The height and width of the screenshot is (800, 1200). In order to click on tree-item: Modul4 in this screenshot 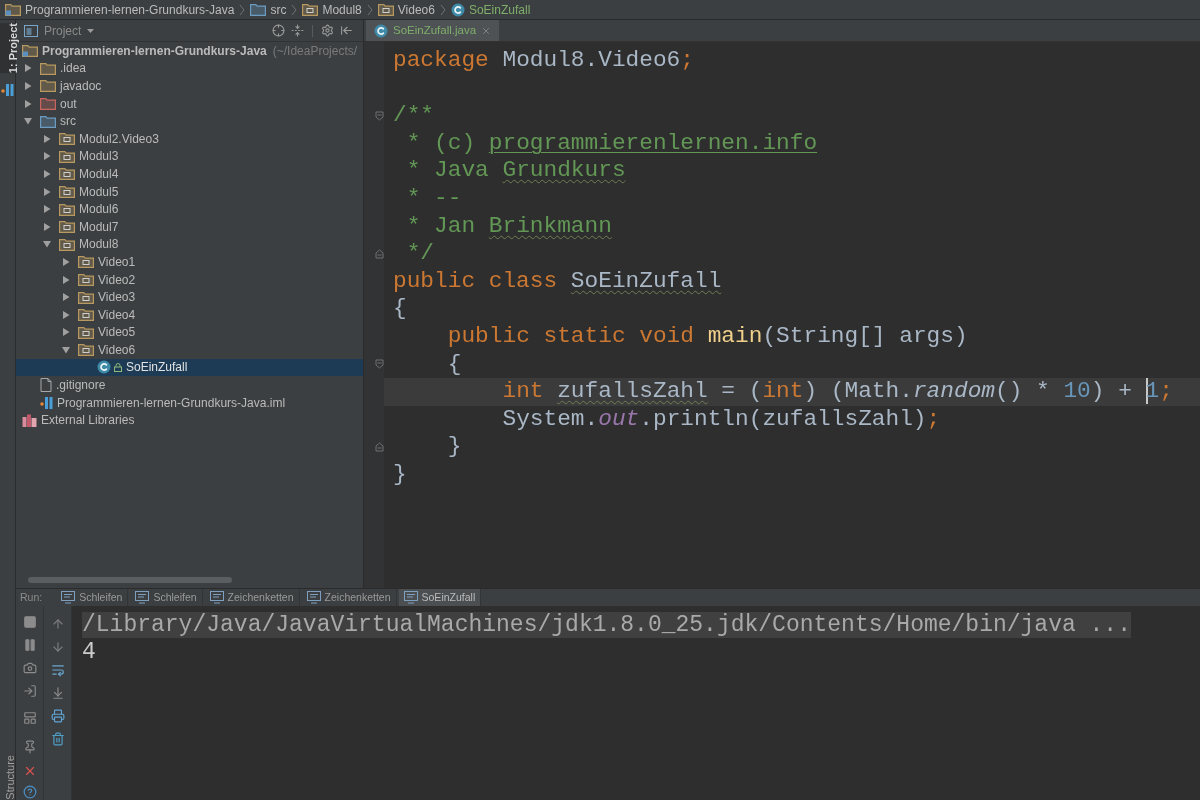, I will do `click(189, 174)`.